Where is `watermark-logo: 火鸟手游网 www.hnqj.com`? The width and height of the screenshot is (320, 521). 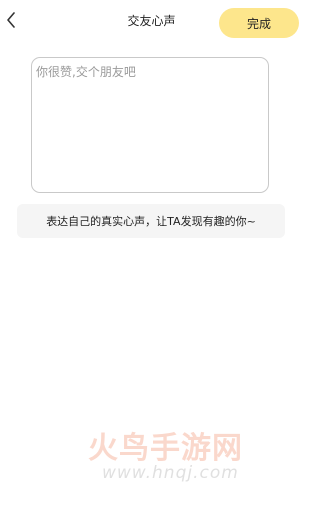 watermark-logo: 火鸟手游网 www.hnqj.com is located at coordinates (175, 456).